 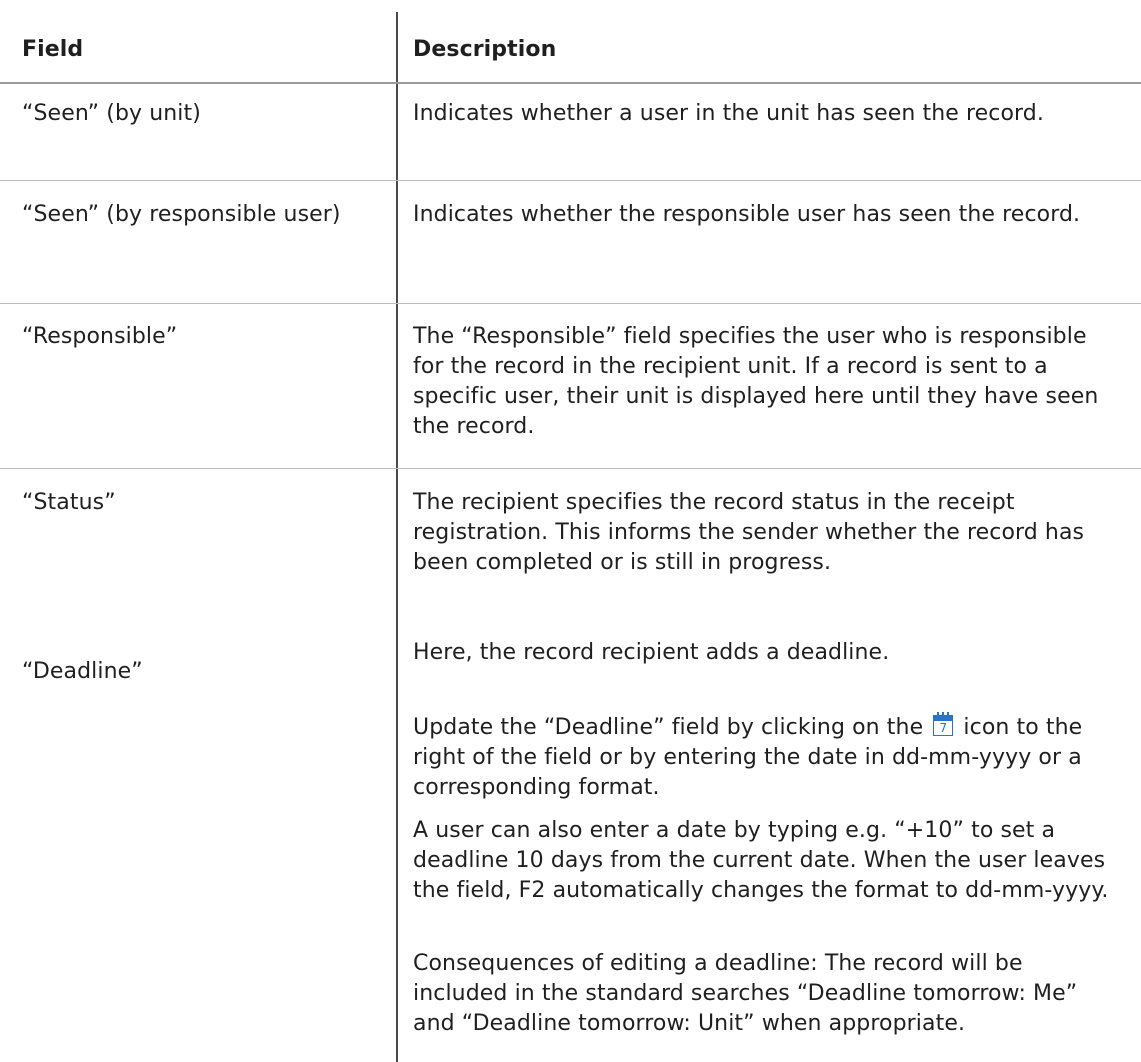 I want to click on row-field-responsible: “Responsible”, so click(x=100, y=336).